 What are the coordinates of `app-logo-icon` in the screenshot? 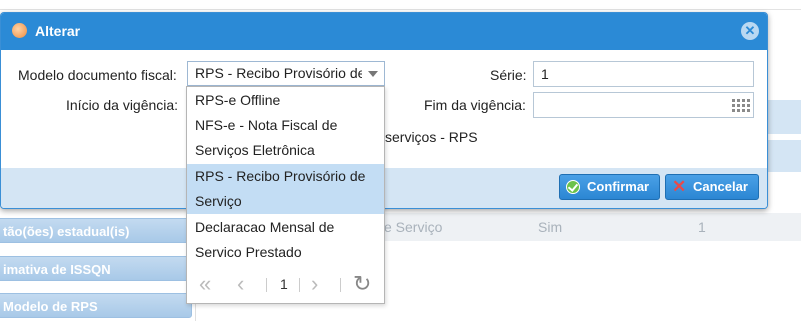 It's located at (19, 30).